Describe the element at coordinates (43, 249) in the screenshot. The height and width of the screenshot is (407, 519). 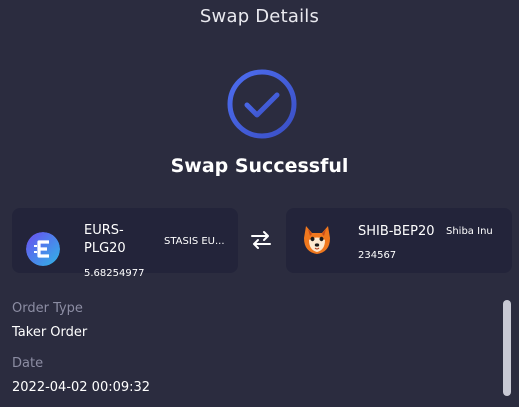
I see `eurs-logo-icon` at that location.